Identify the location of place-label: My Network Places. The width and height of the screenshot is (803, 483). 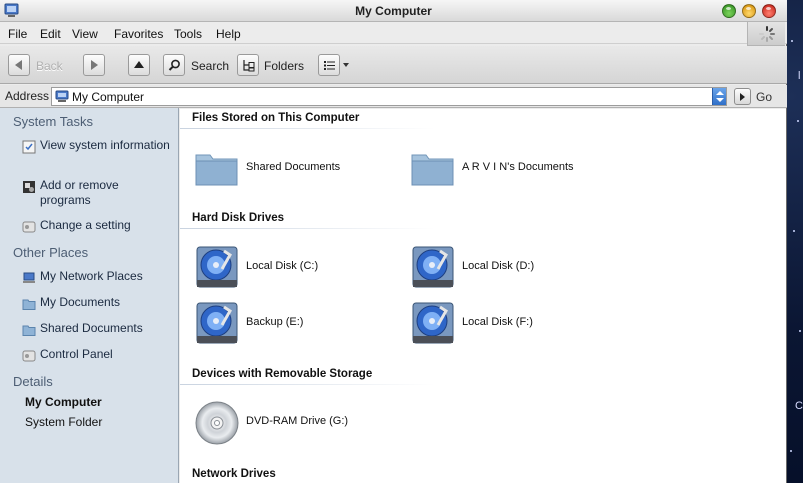
(91, 276).